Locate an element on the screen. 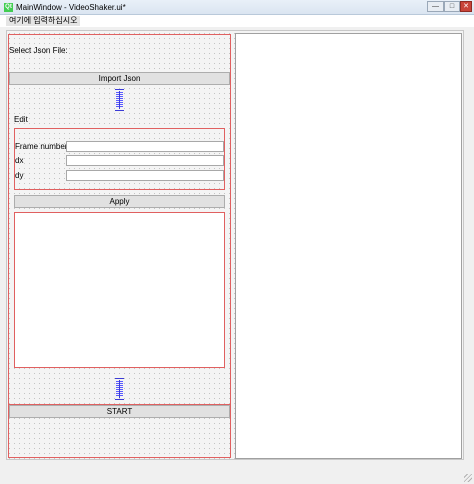 This screenshot has width=474, height=484. frame-list-view is located at coordinates (119, 290).